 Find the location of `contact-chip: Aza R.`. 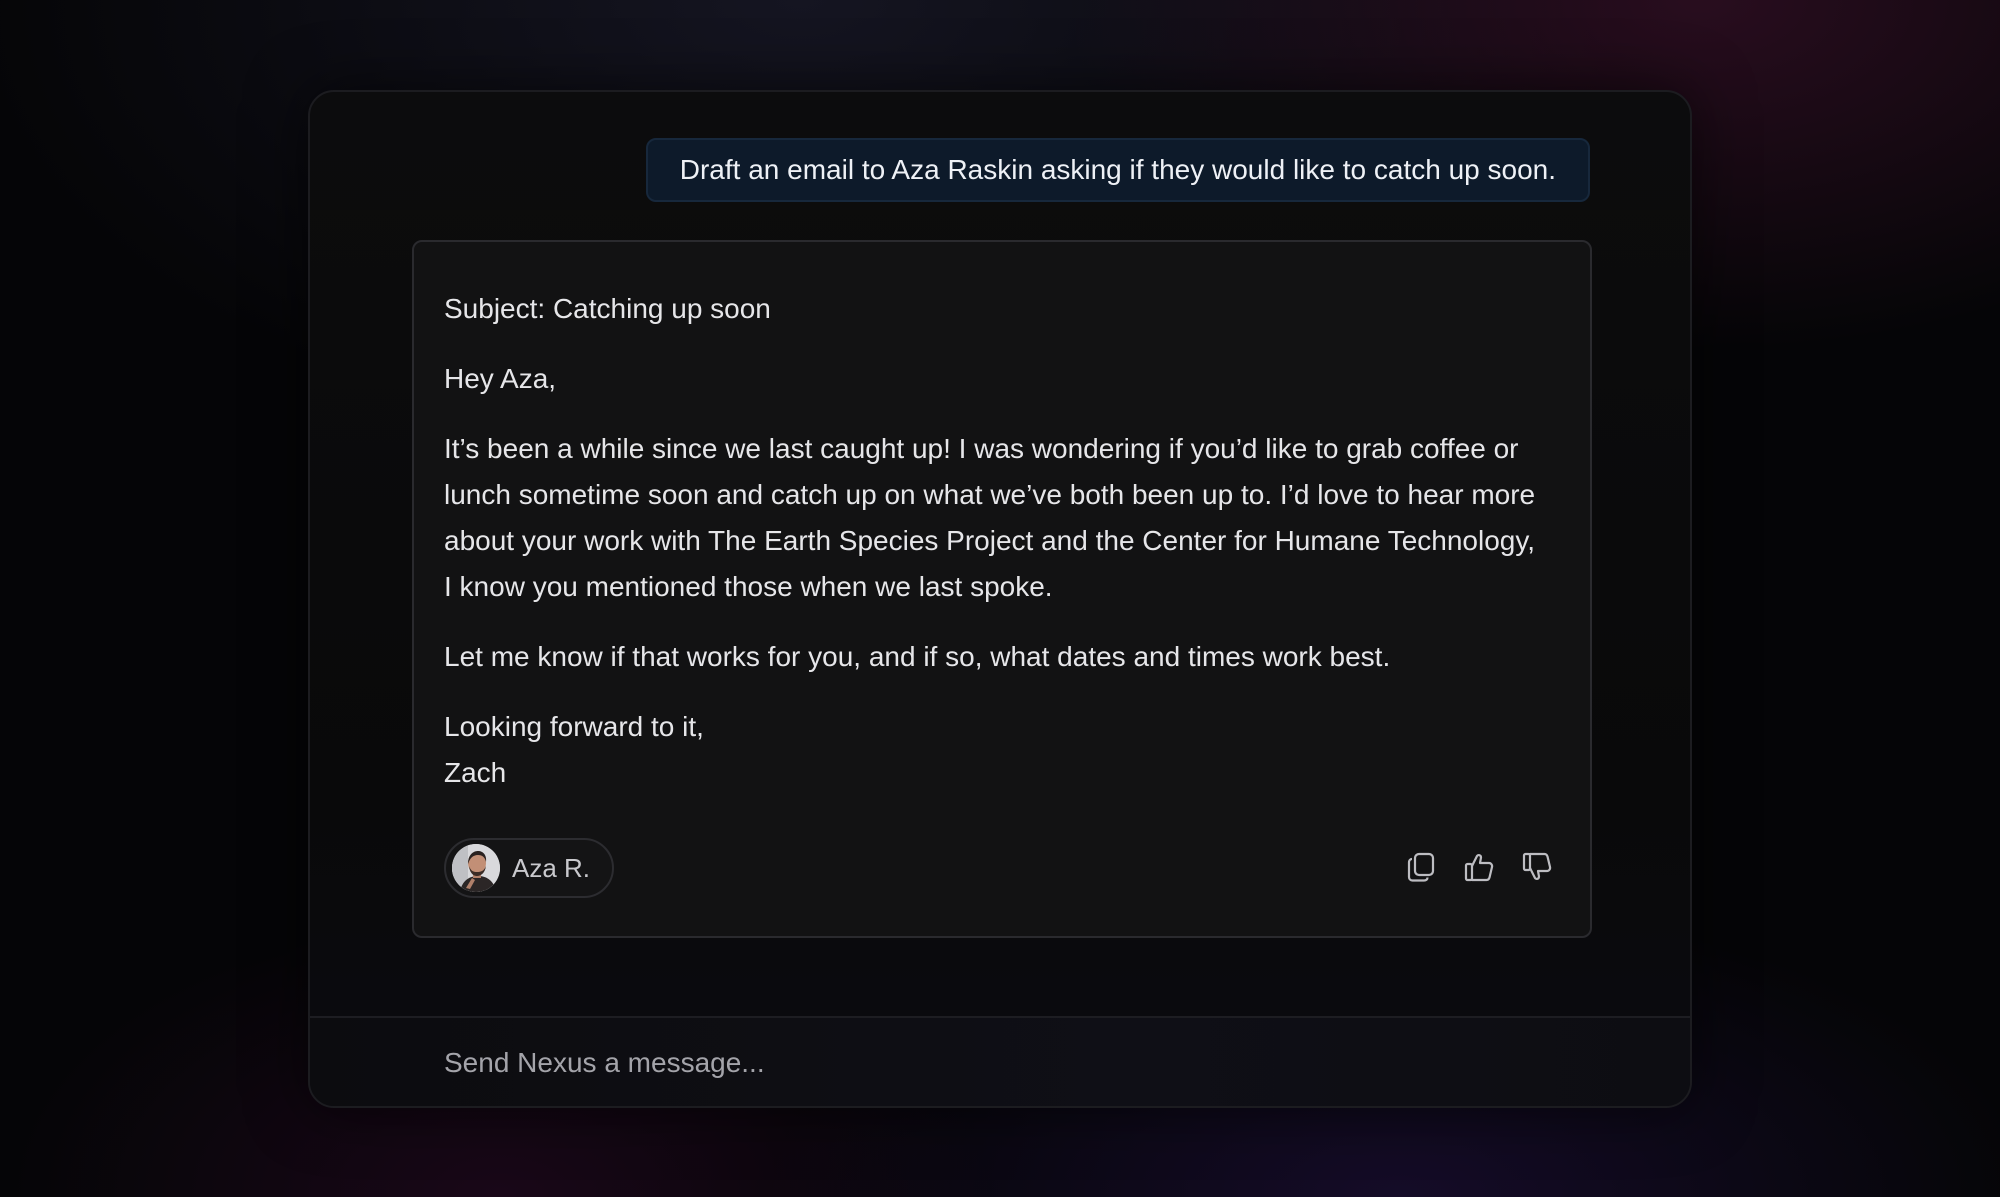

contact-chip: Aza R. is located at coordinates (529, 868).